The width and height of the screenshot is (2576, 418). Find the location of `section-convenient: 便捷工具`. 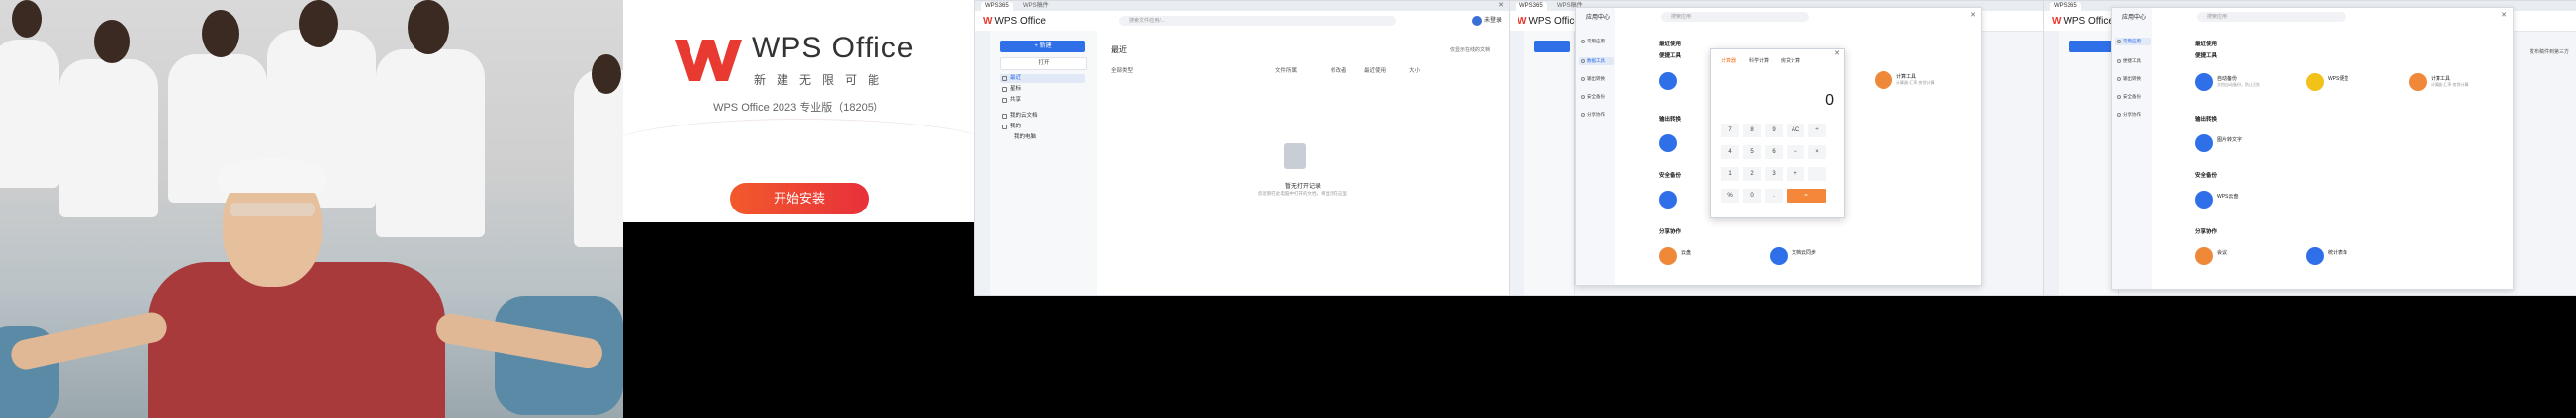

section-convenient: 便捷工具 is located at coordinates (1670, 56).